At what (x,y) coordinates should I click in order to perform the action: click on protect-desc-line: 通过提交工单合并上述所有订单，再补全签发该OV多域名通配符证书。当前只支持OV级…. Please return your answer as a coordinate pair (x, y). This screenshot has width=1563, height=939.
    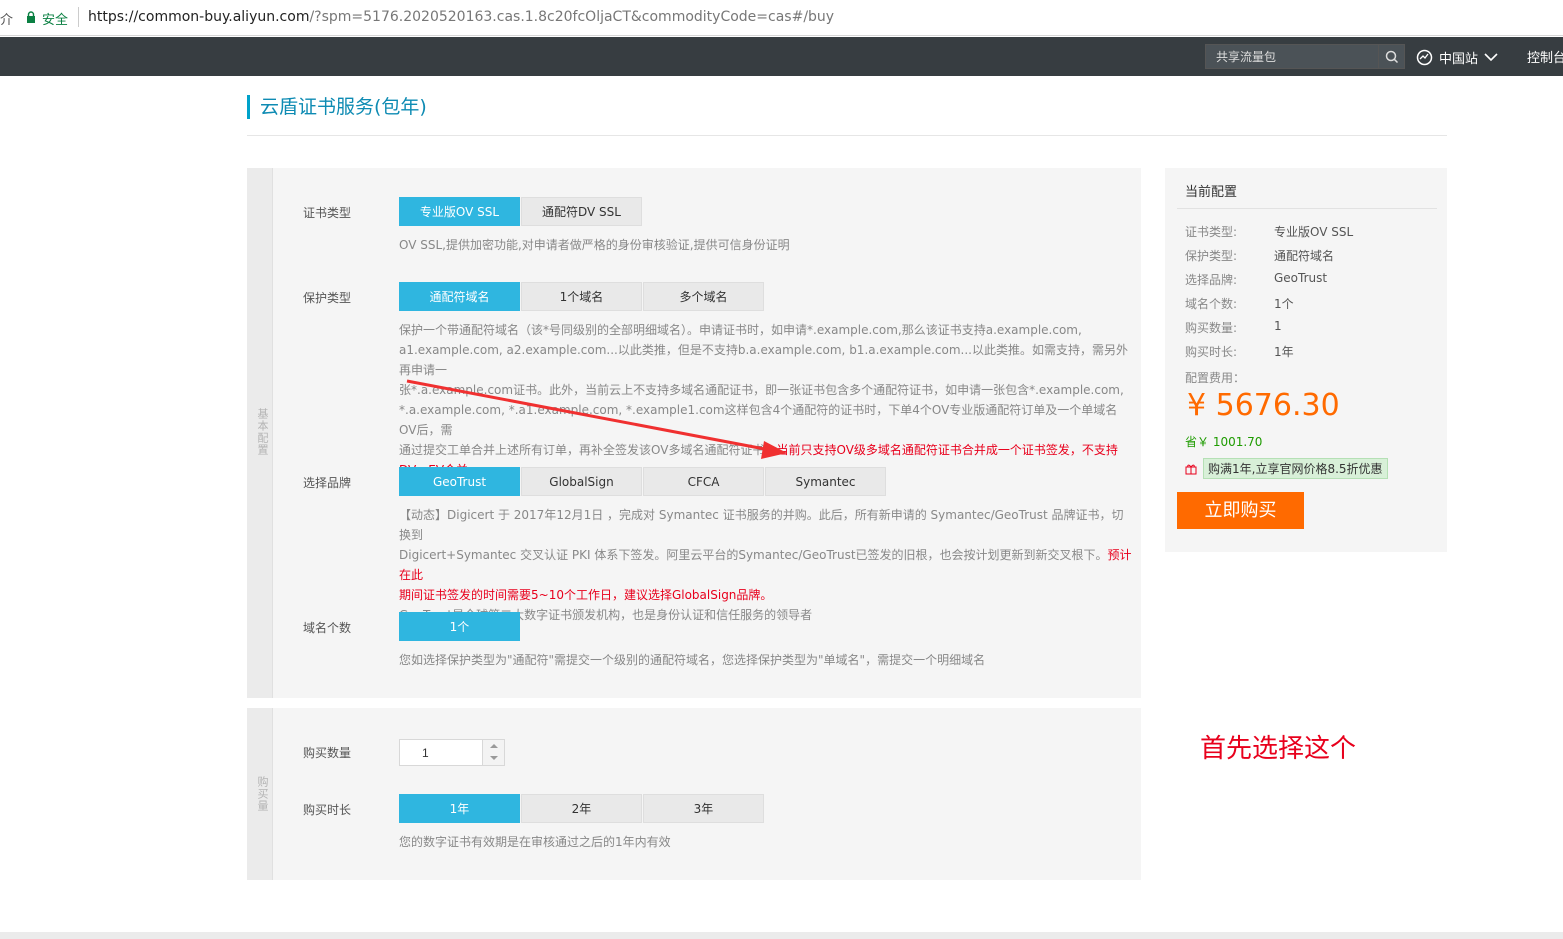
    Looking at the image, I should click on (766, 450).